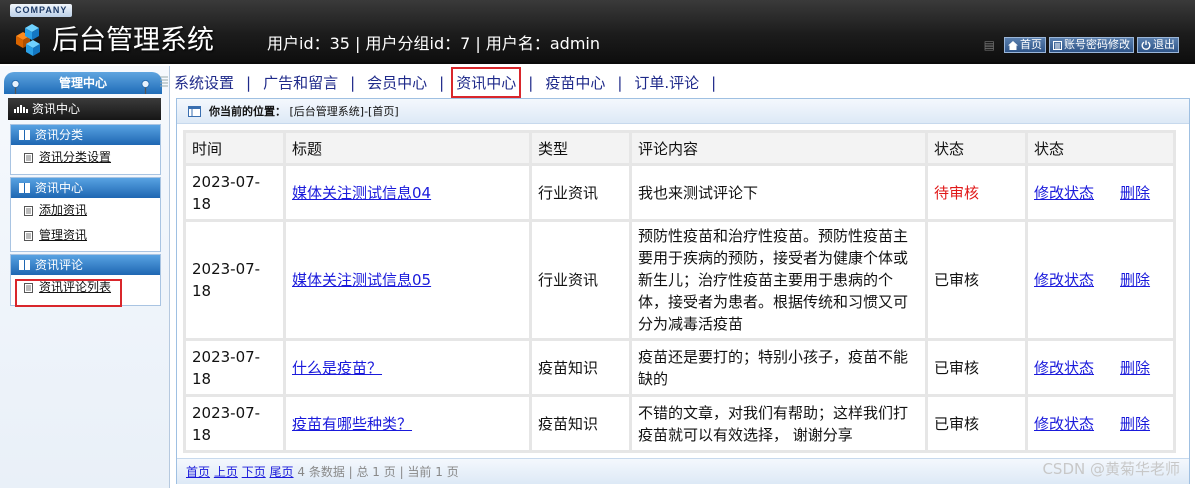  I want to click on pager-last: 尾页, so click(282, 472).